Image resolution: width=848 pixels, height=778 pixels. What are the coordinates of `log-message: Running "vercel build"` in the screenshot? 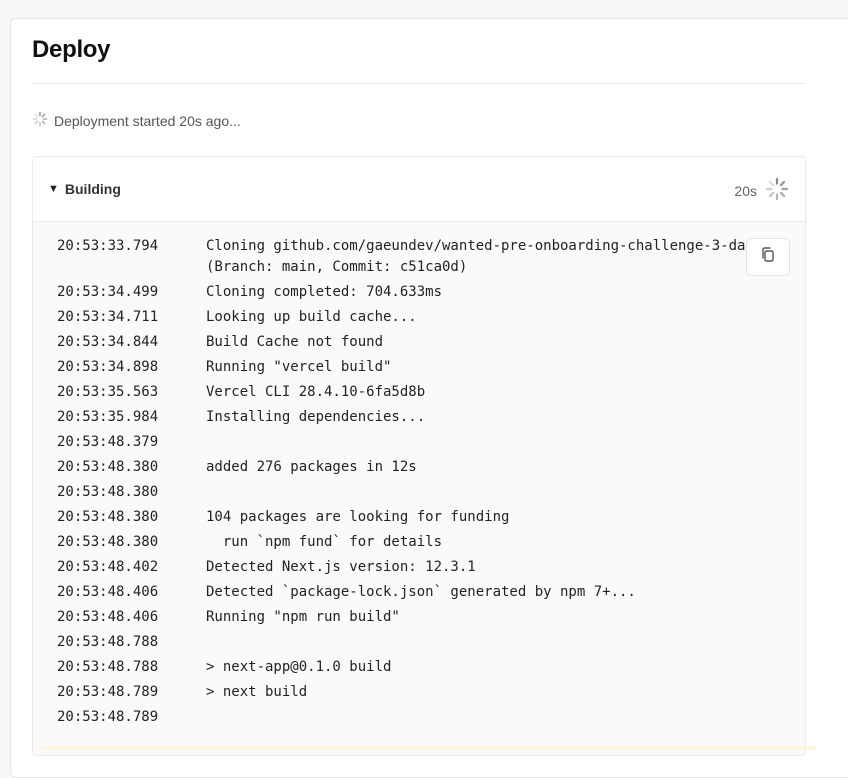 It's located at (299, 367).